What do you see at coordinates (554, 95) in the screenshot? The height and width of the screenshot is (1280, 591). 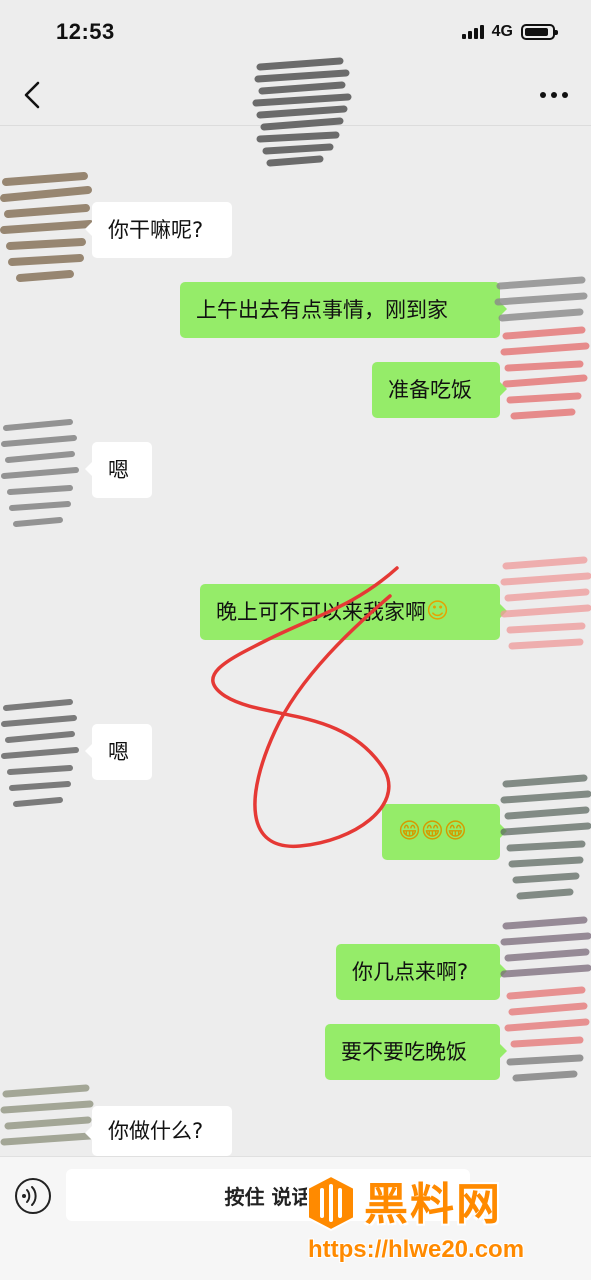 I see `more-dots-icon` at bounding box center [554, 95].